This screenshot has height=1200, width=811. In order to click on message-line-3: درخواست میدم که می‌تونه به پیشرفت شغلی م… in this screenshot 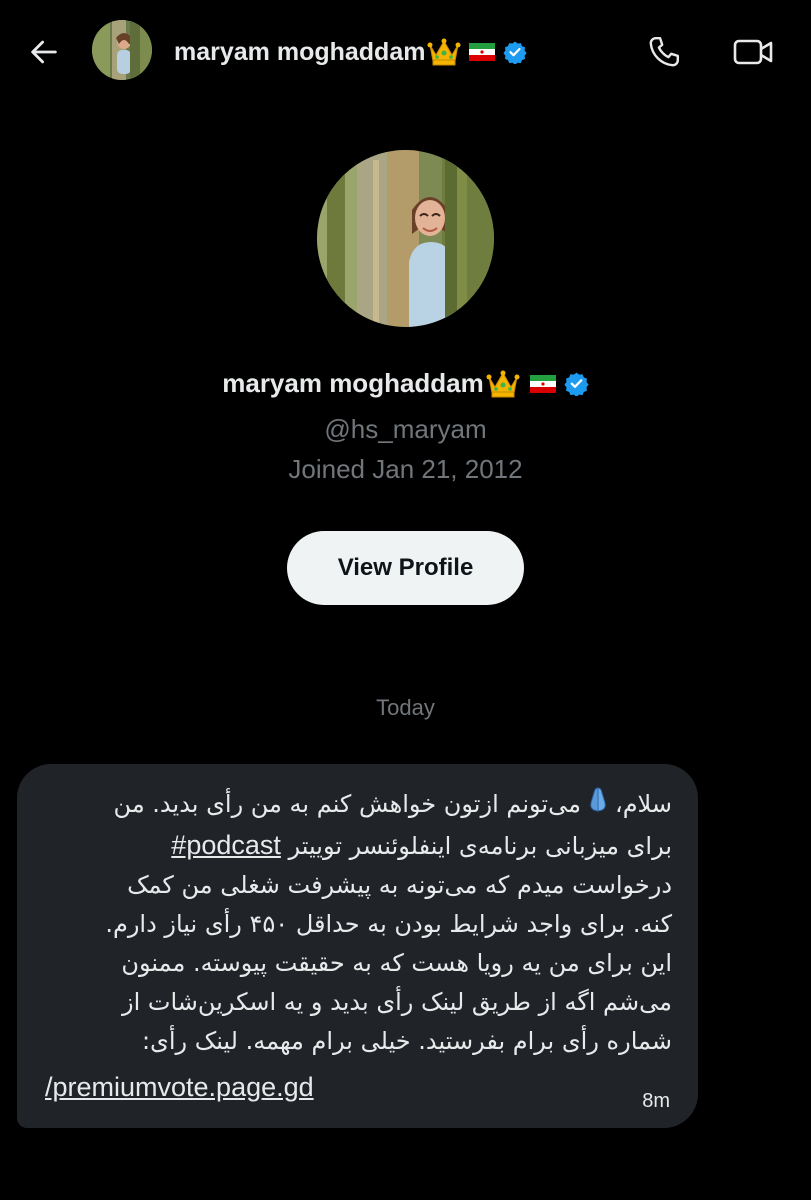, I will do `click(399, 885)`.